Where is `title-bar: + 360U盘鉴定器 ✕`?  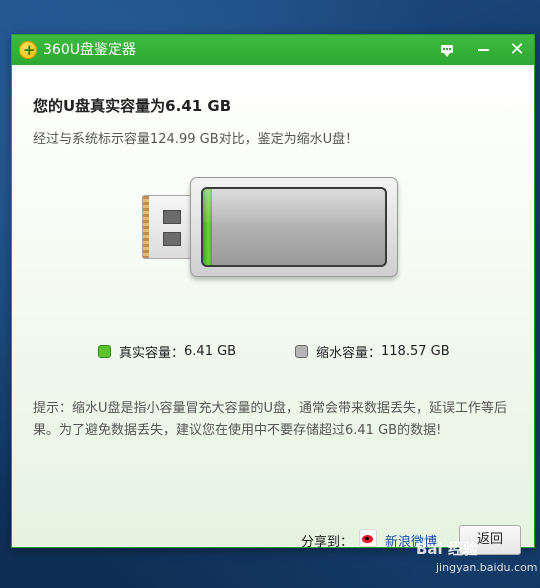 title-bar: + 360U盘鉴定器 ✕ is located at coordinates (273, 50).